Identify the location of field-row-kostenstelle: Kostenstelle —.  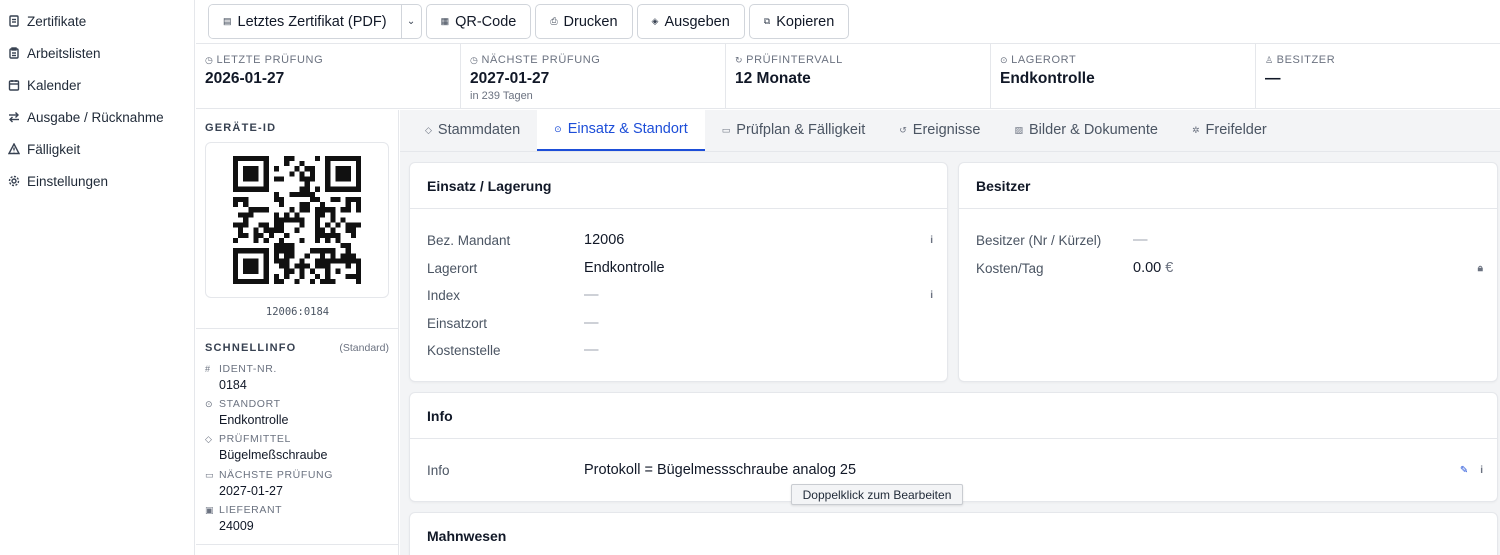
(680, 350).